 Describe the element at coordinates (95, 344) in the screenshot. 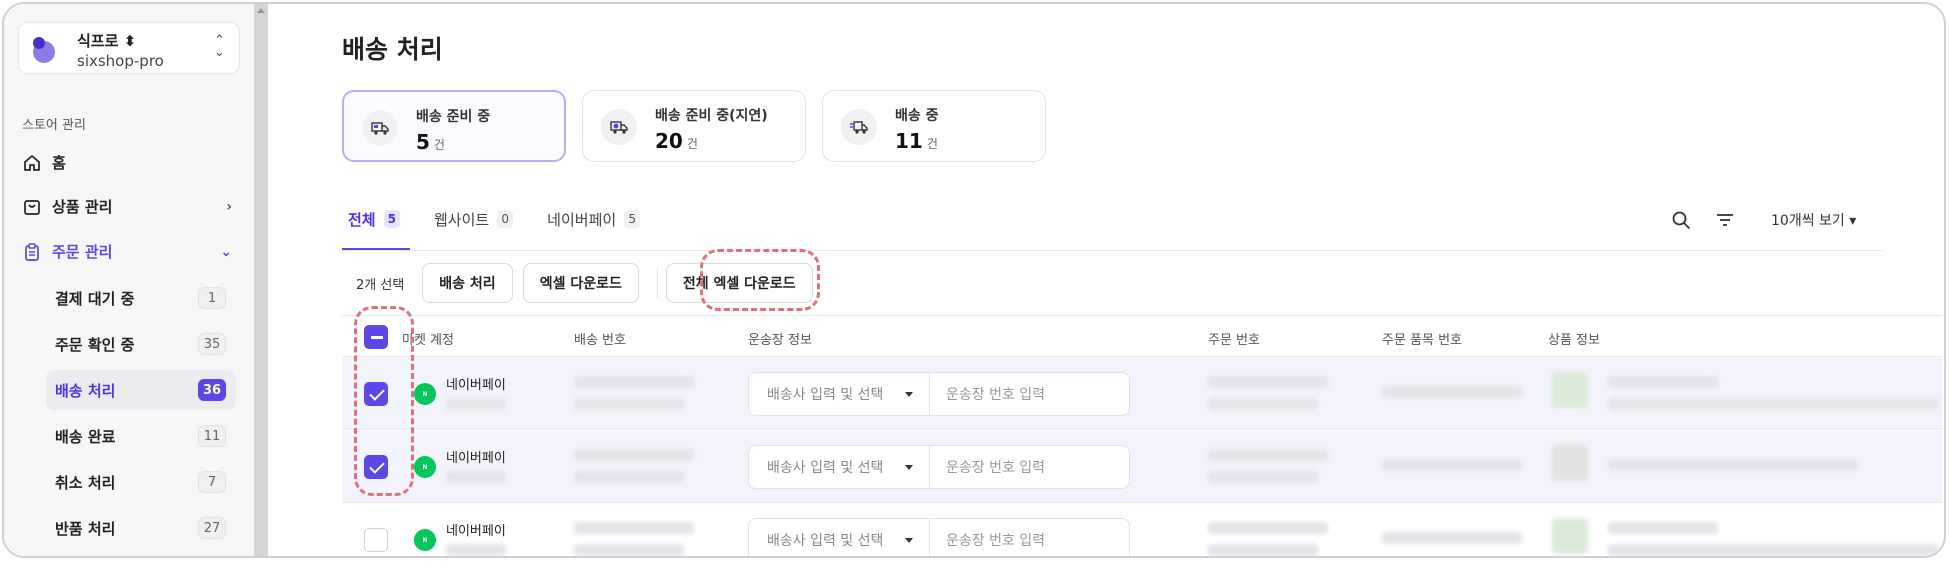

I see `sidebar-subitem-label: 주문 확인 중` at that location.